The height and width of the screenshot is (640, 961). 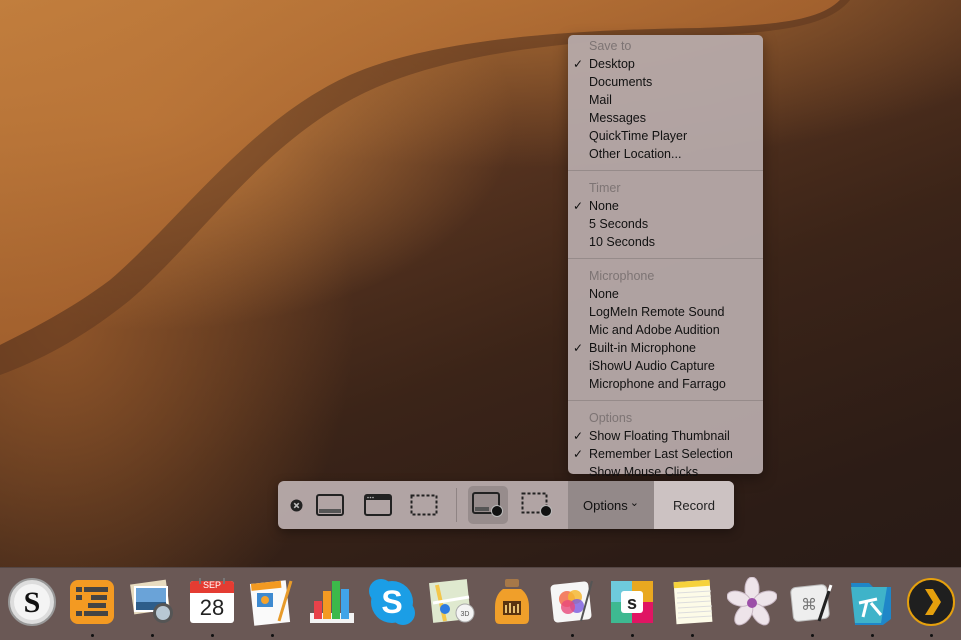 I want to click on menu-section-header: Microphone, so click(x=622, y=276).